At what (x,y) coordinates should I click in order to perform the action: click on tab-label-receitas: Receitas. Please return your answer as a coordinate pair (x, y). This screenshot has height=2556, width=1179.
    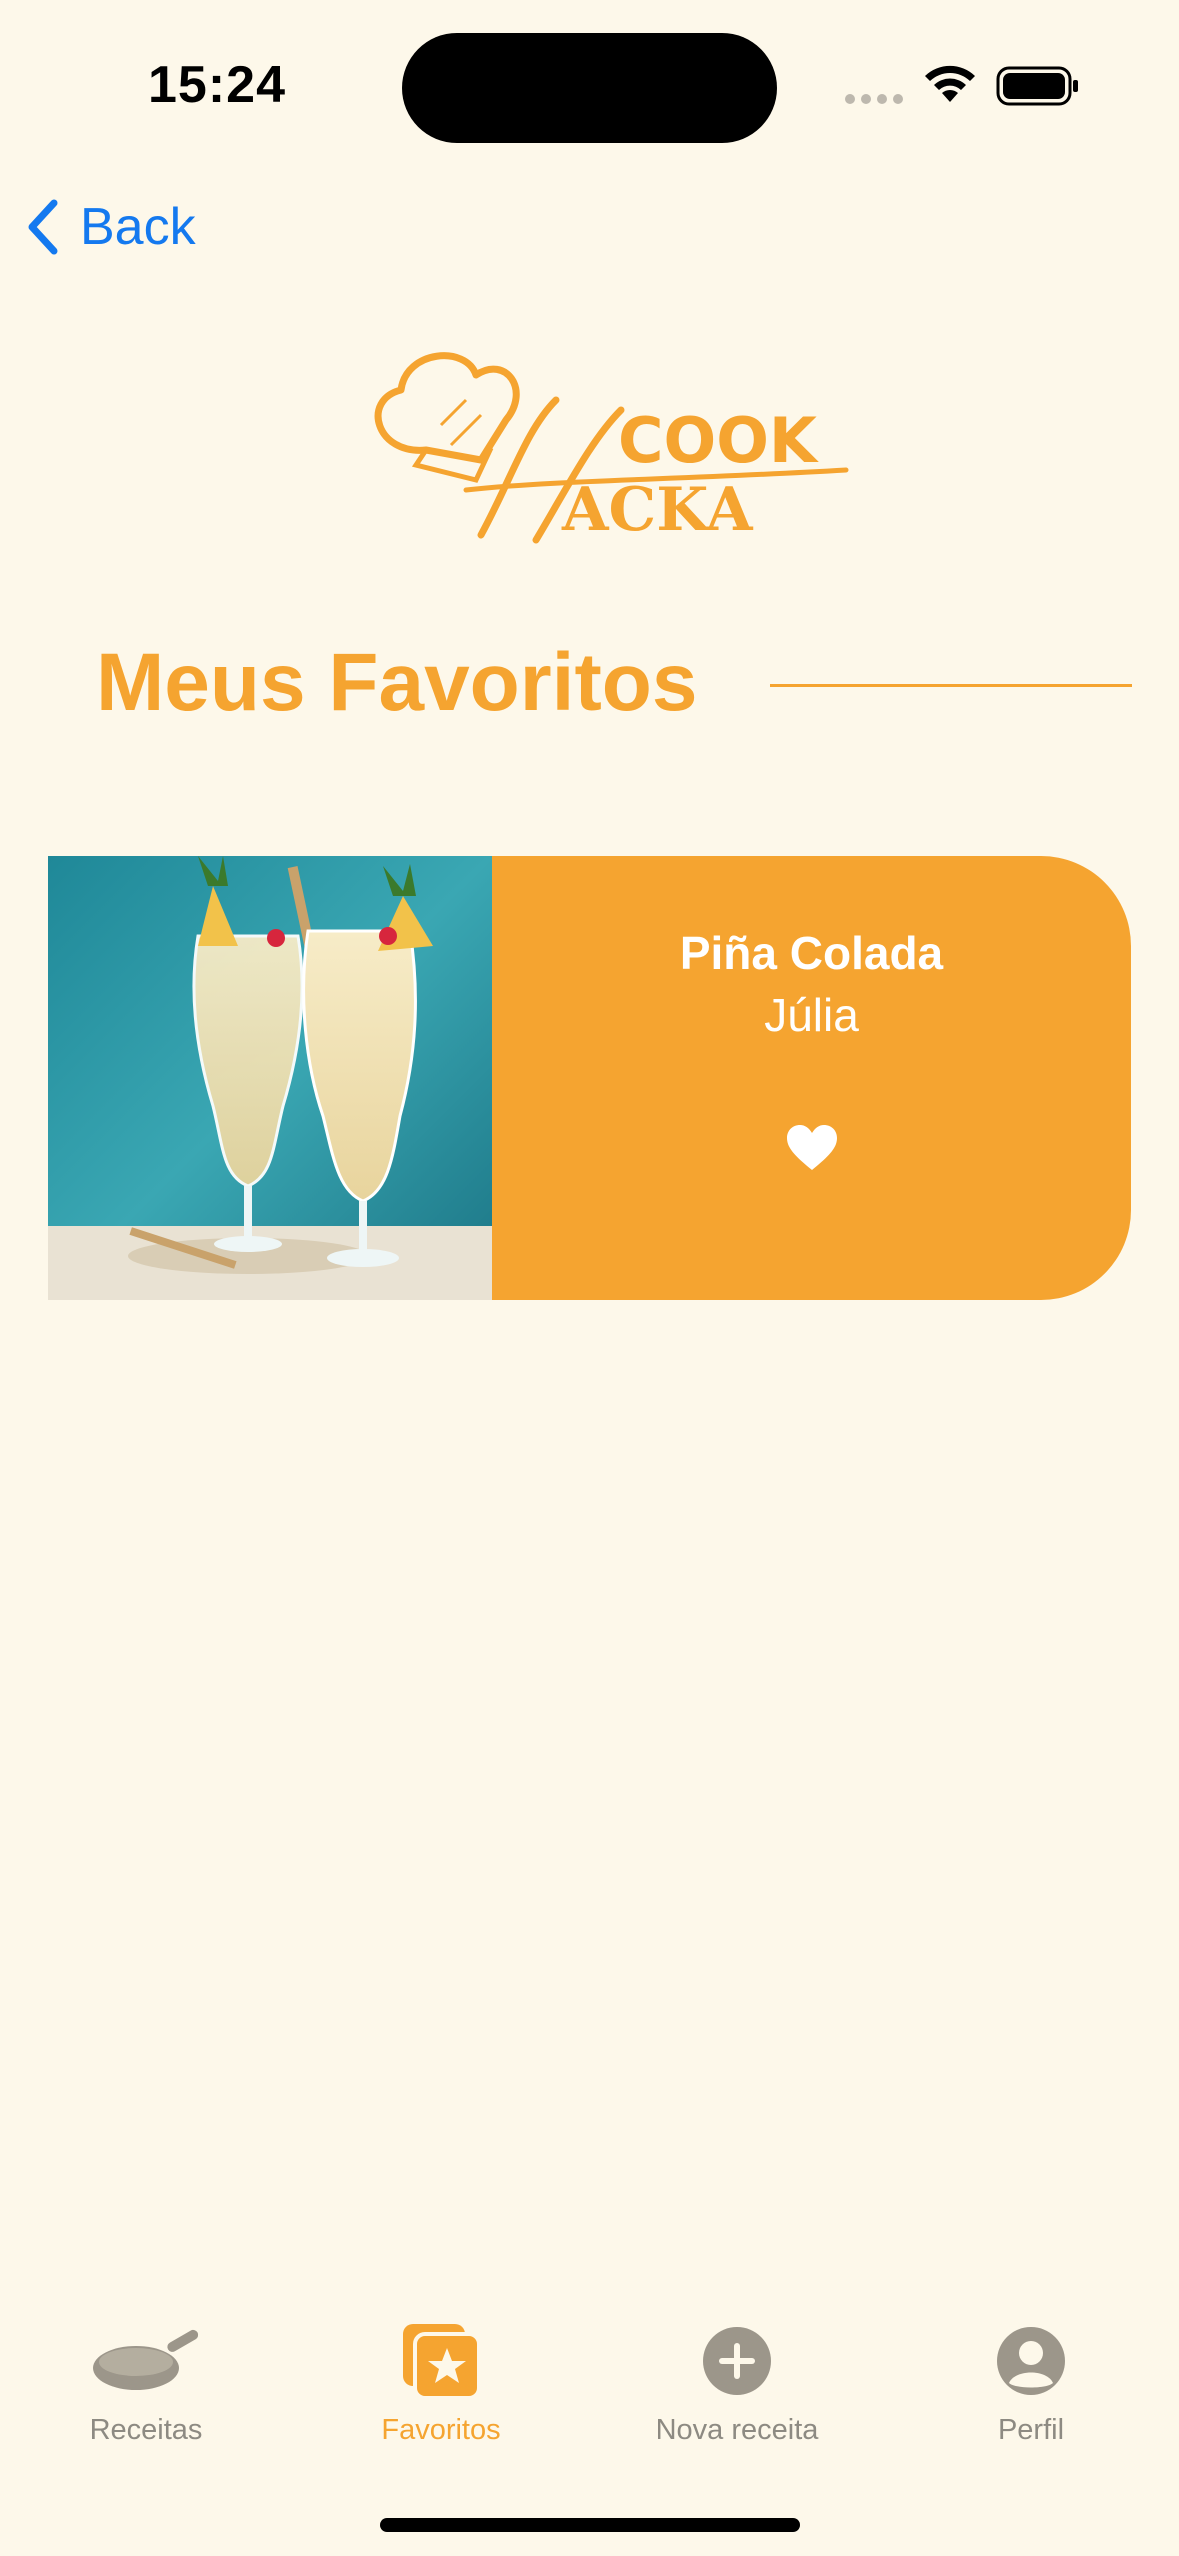
    Looking at the image, I should click on (146, 2430).